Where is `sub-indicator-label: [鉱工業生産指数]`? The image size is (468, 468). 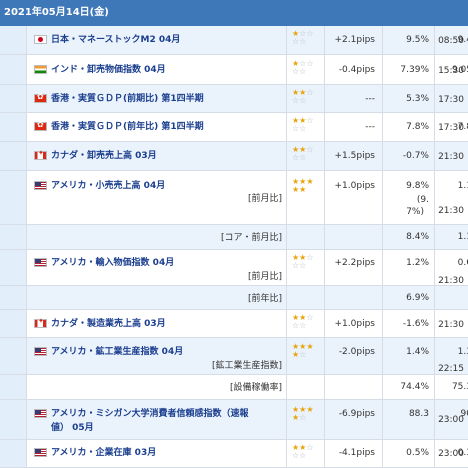
sub-indicator-label: [鉱工業生産指数] is located at coordinates (246, 366).